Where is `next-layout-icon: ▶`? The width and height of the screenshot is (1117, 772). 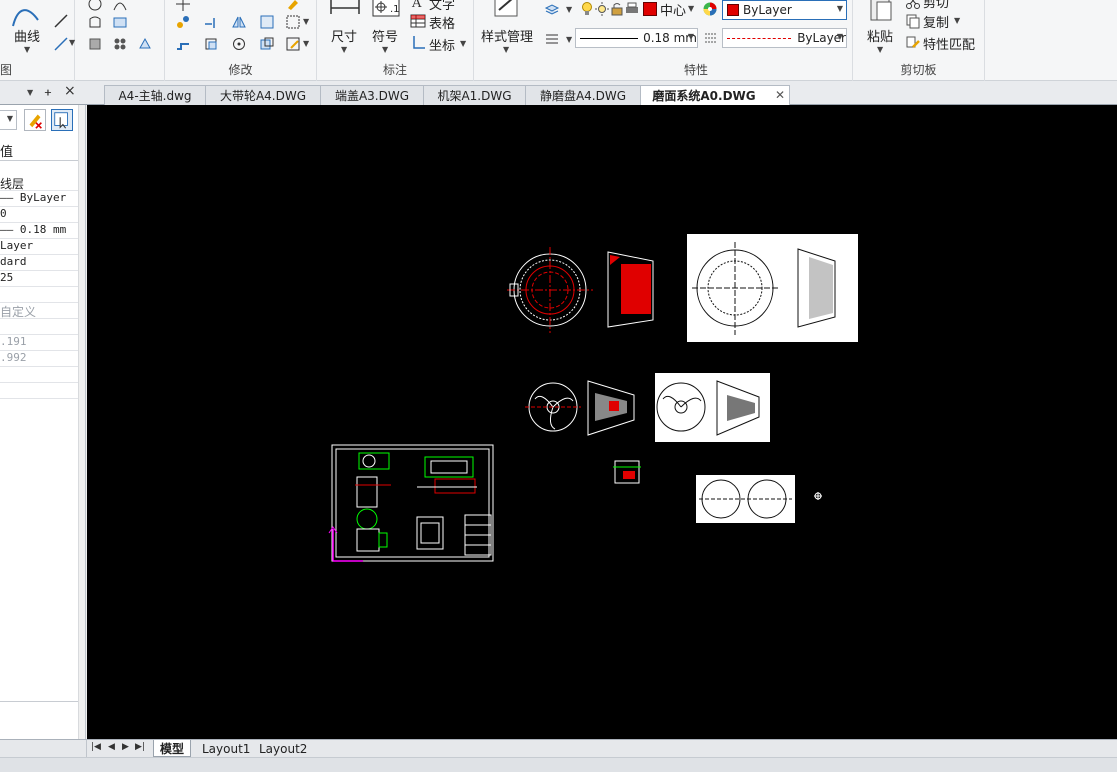
next-layout-icon: ▶ is located at coordinates (125, 747).